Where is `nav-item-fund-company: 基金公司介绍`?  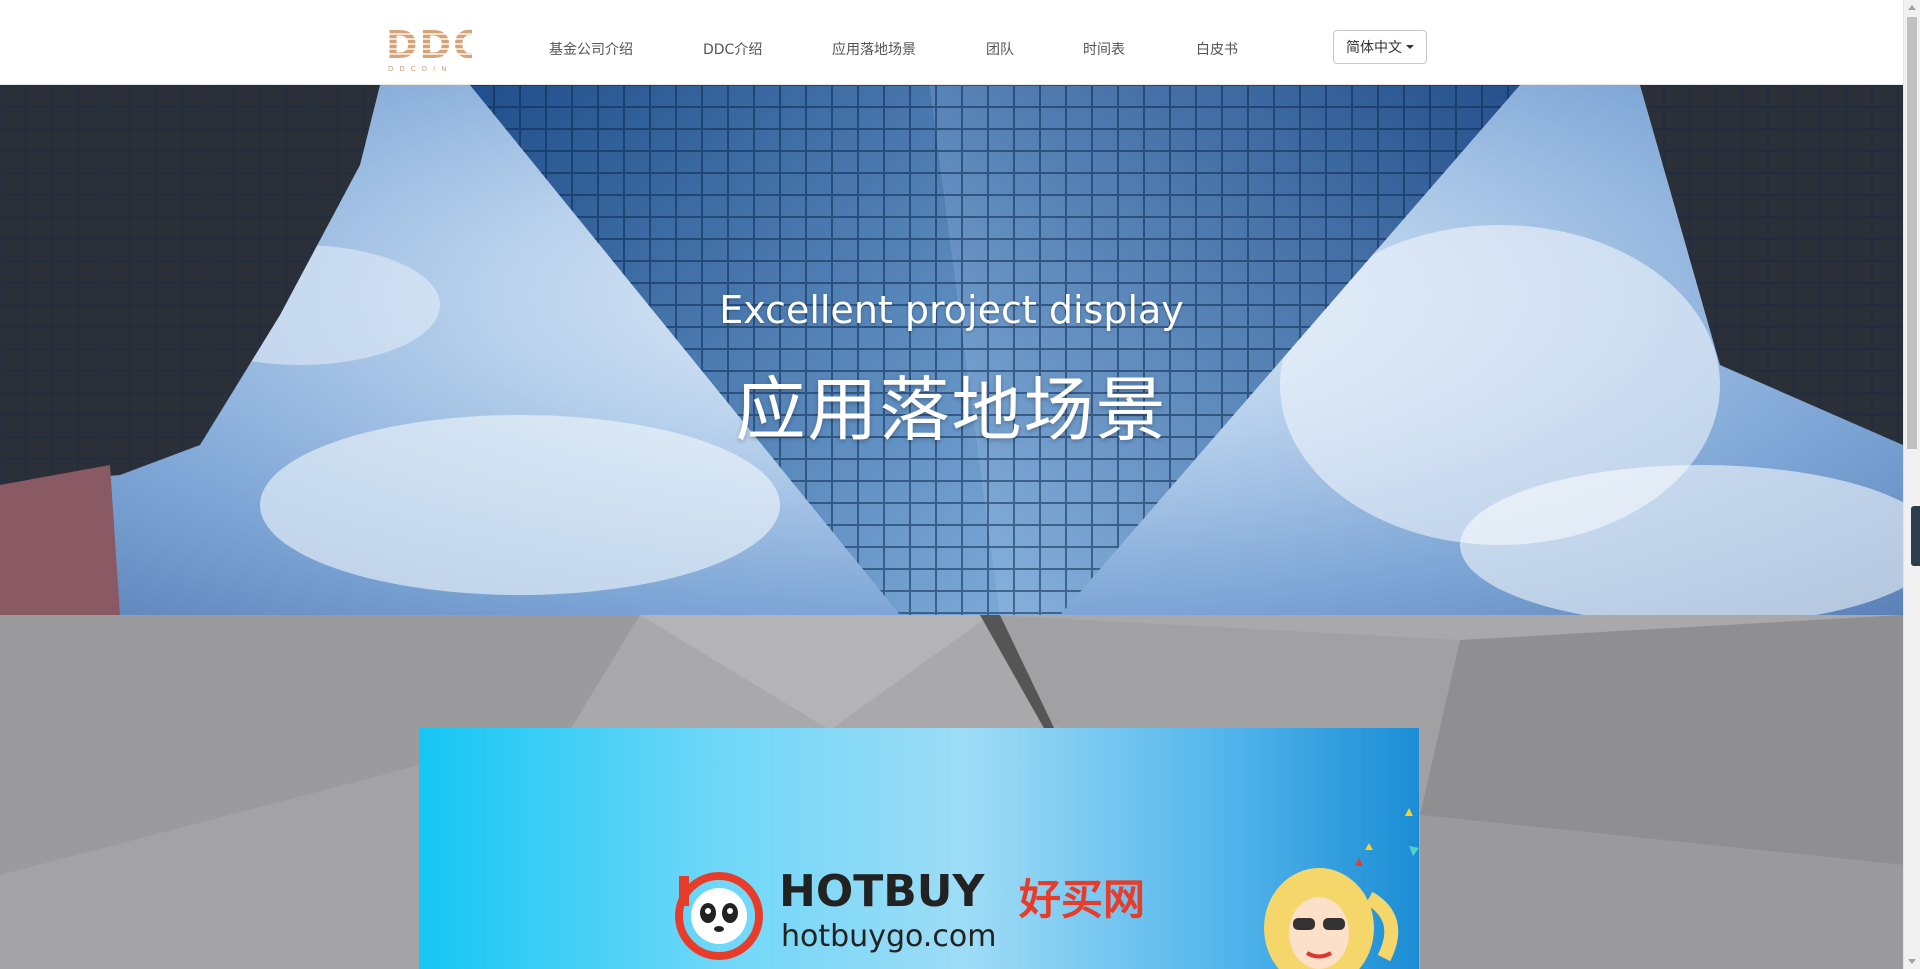
nav-item-fund-company: 基金公司介绍 is located at coordinates (591, 49).